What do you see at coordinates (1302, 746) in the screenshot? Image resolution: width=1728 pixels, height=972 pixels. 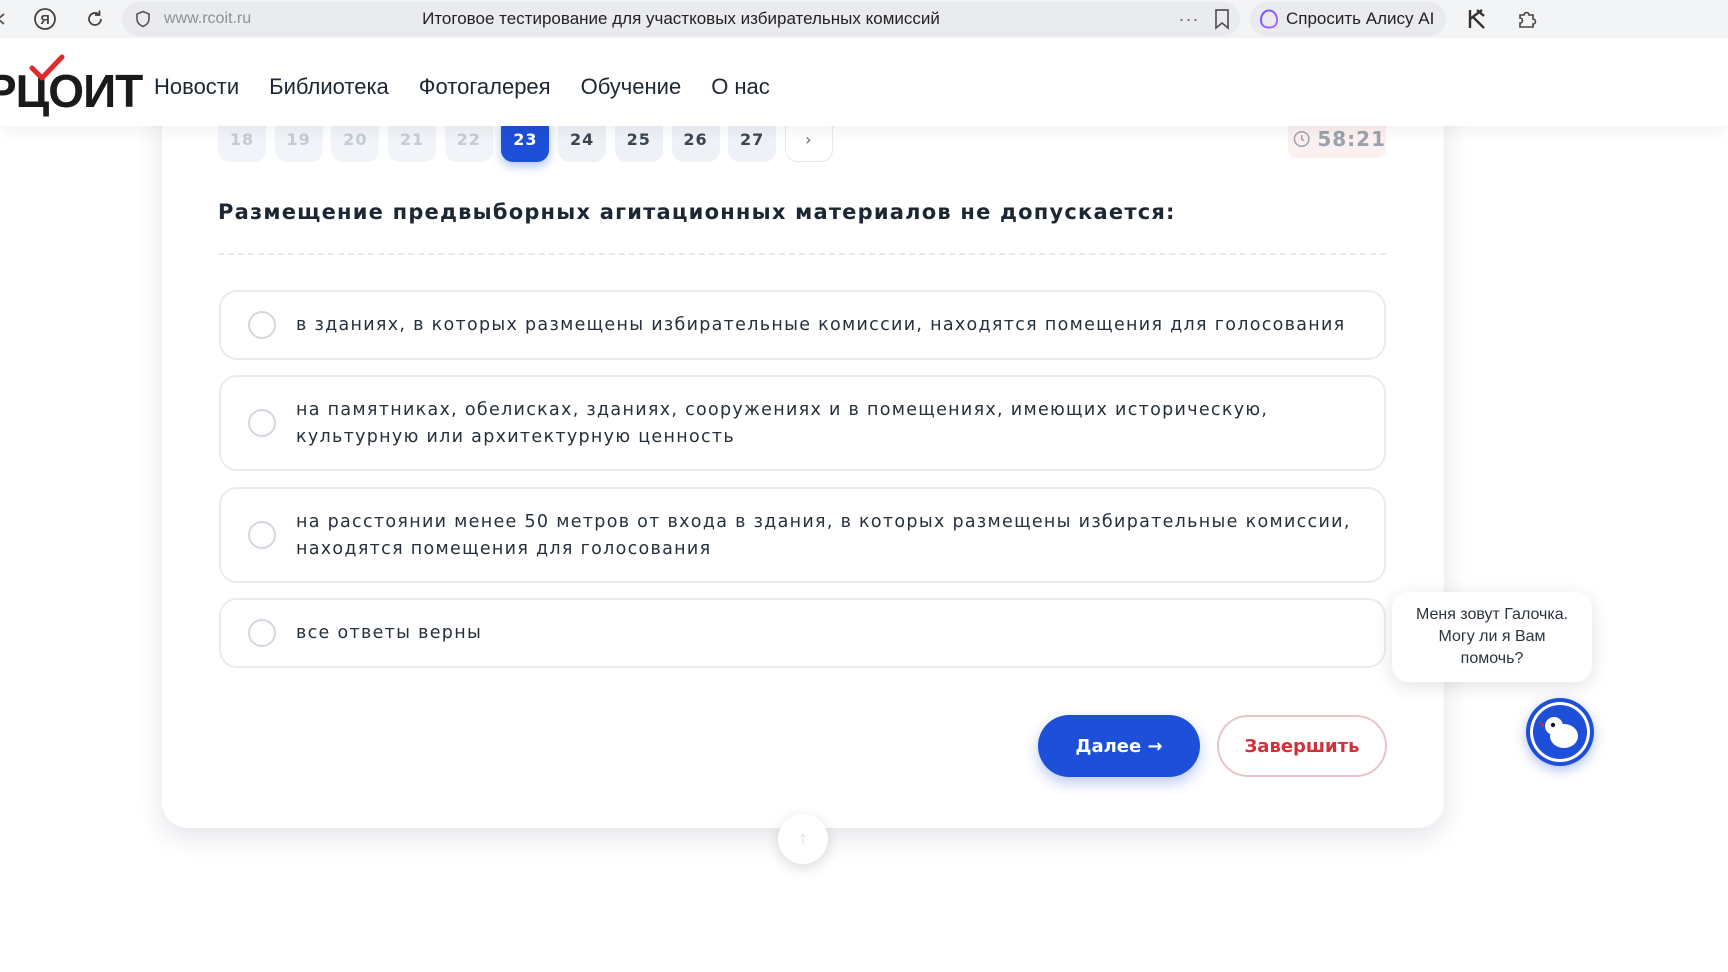 I see `finish-button: Завершить` at bounding box center [1302, 746].